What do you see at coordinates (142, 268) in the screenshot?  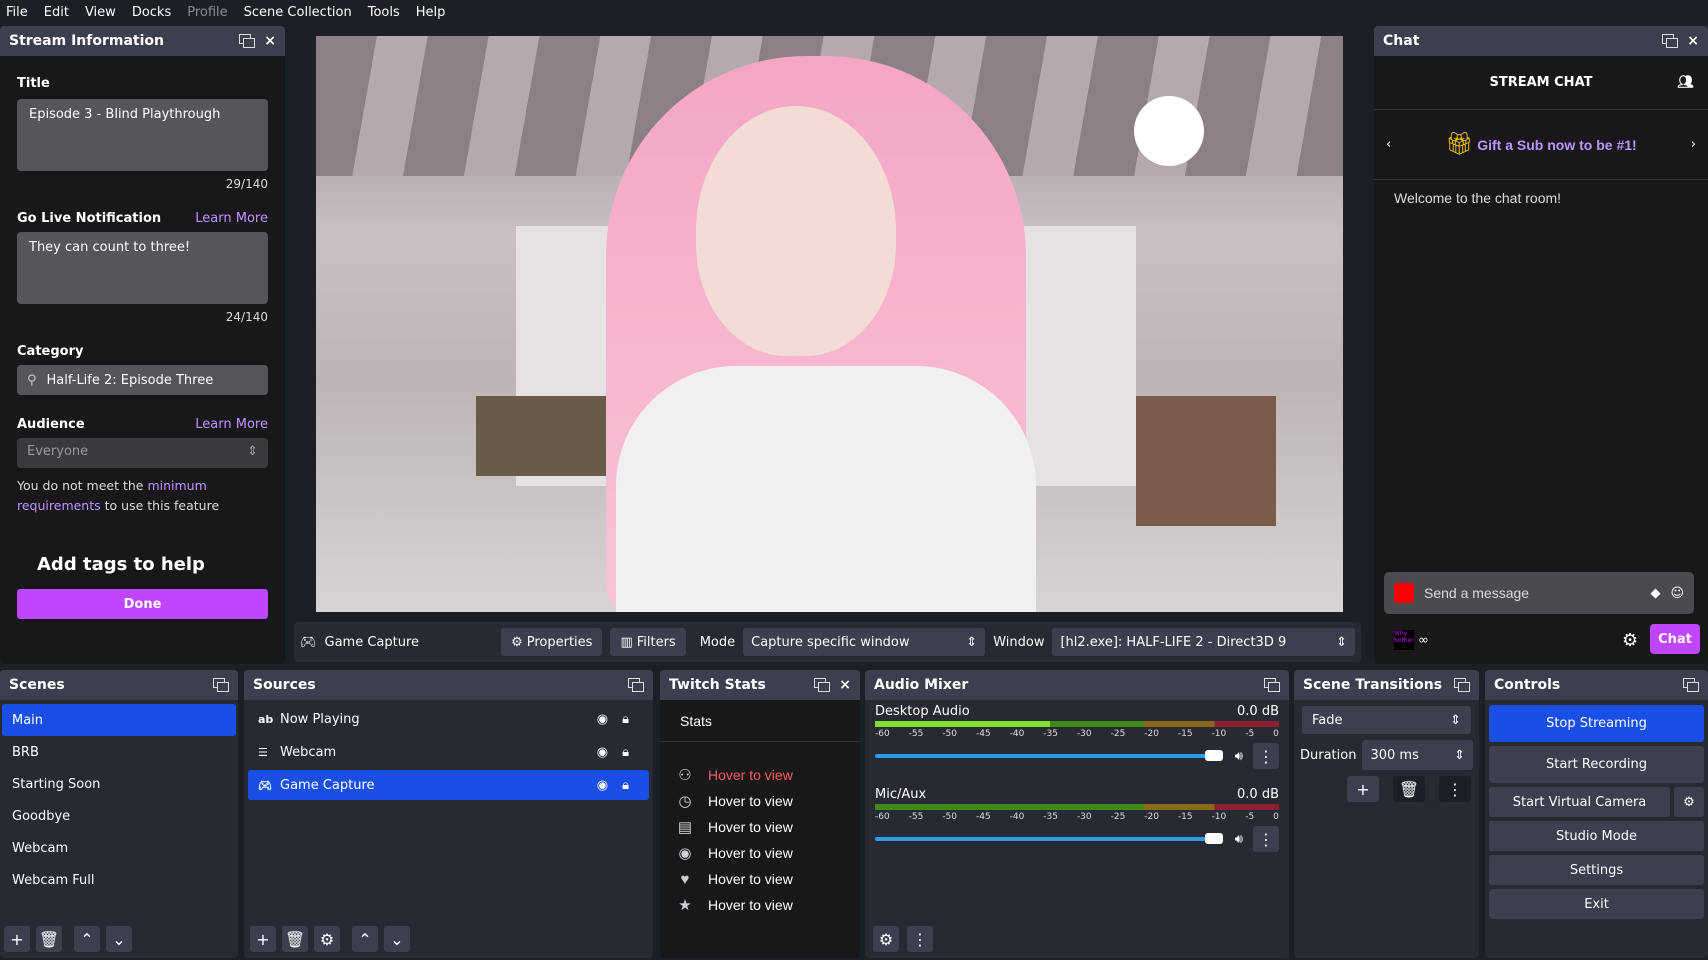 I see `notification-input: They can count to three!` at bounding box center [142, 268].